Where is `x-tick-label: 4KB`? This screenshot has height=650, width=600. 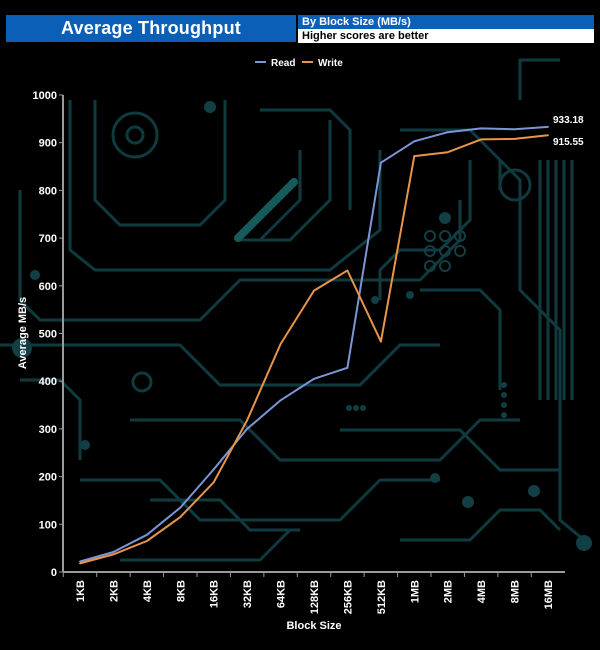
x-tick-label: 4KB is located at coordinates (148, 591).